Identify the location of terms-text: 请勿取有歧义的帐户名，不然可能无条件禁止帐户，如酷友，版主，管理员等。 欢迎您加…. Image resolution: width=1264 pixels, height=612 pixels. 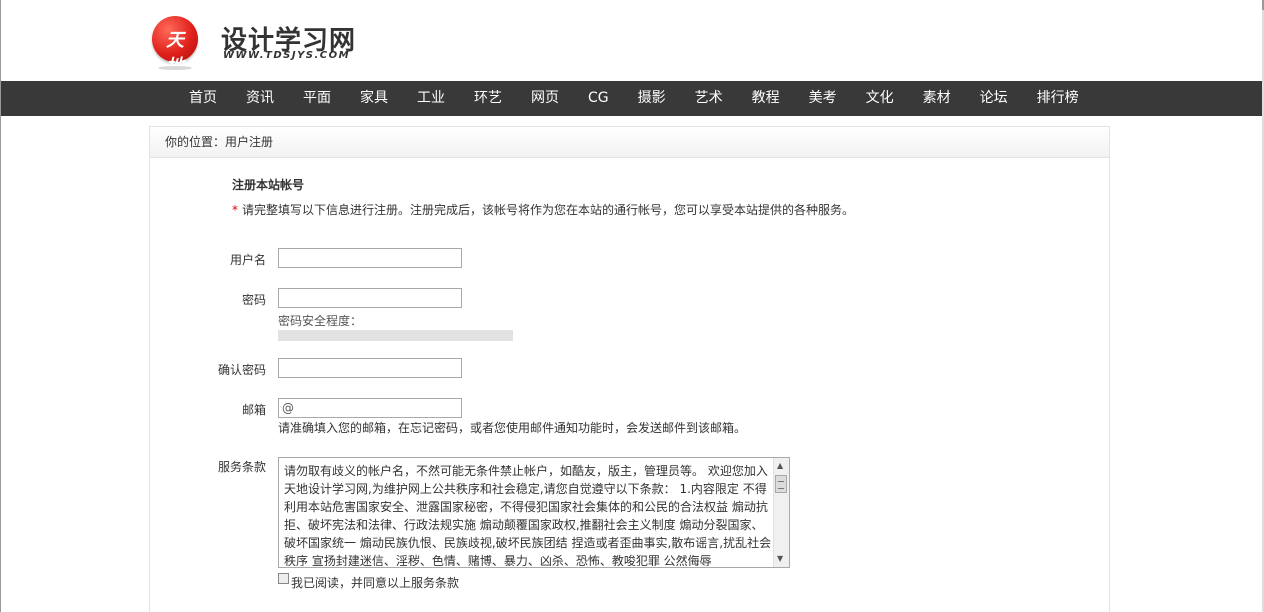
(528, 515).